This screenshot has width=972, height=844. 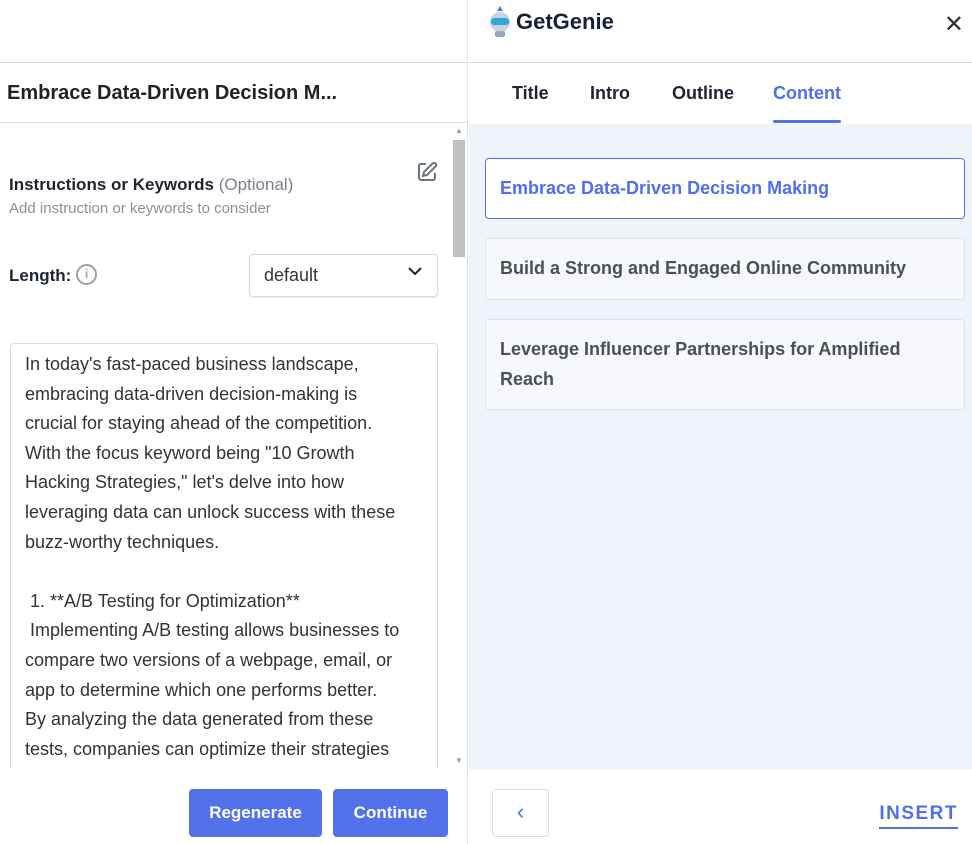 What do you see at coordinates (255, 813) in the screenshot?
I see `regenerate-button: Regenerate` at bounding box center [255, 813].